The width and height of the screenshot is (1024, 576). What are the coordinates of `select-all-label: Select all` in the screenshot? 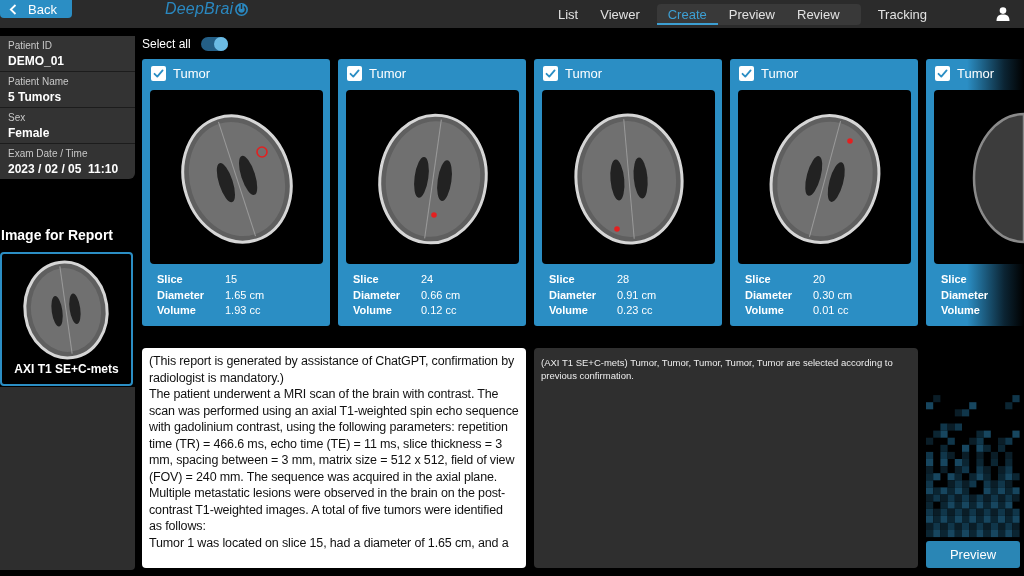 It's located at (166, 44).